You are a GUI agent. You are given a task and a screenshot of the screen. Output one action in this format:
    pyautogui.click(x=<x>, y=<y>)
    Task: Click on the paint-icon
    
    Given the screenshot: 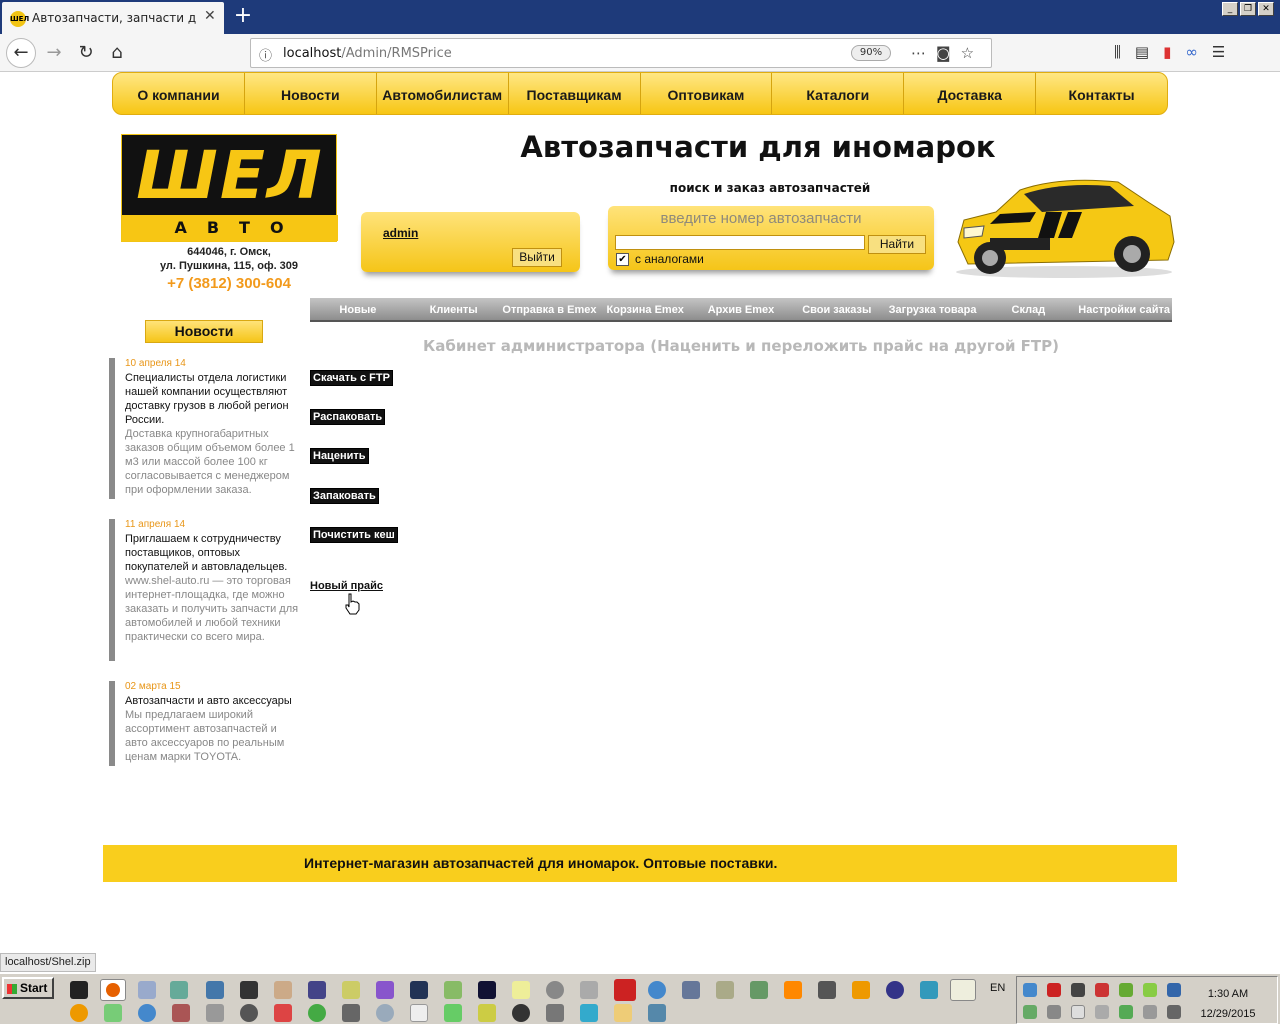 What is the action you would take?
    pyautogui.click(x=351, y=990)
    